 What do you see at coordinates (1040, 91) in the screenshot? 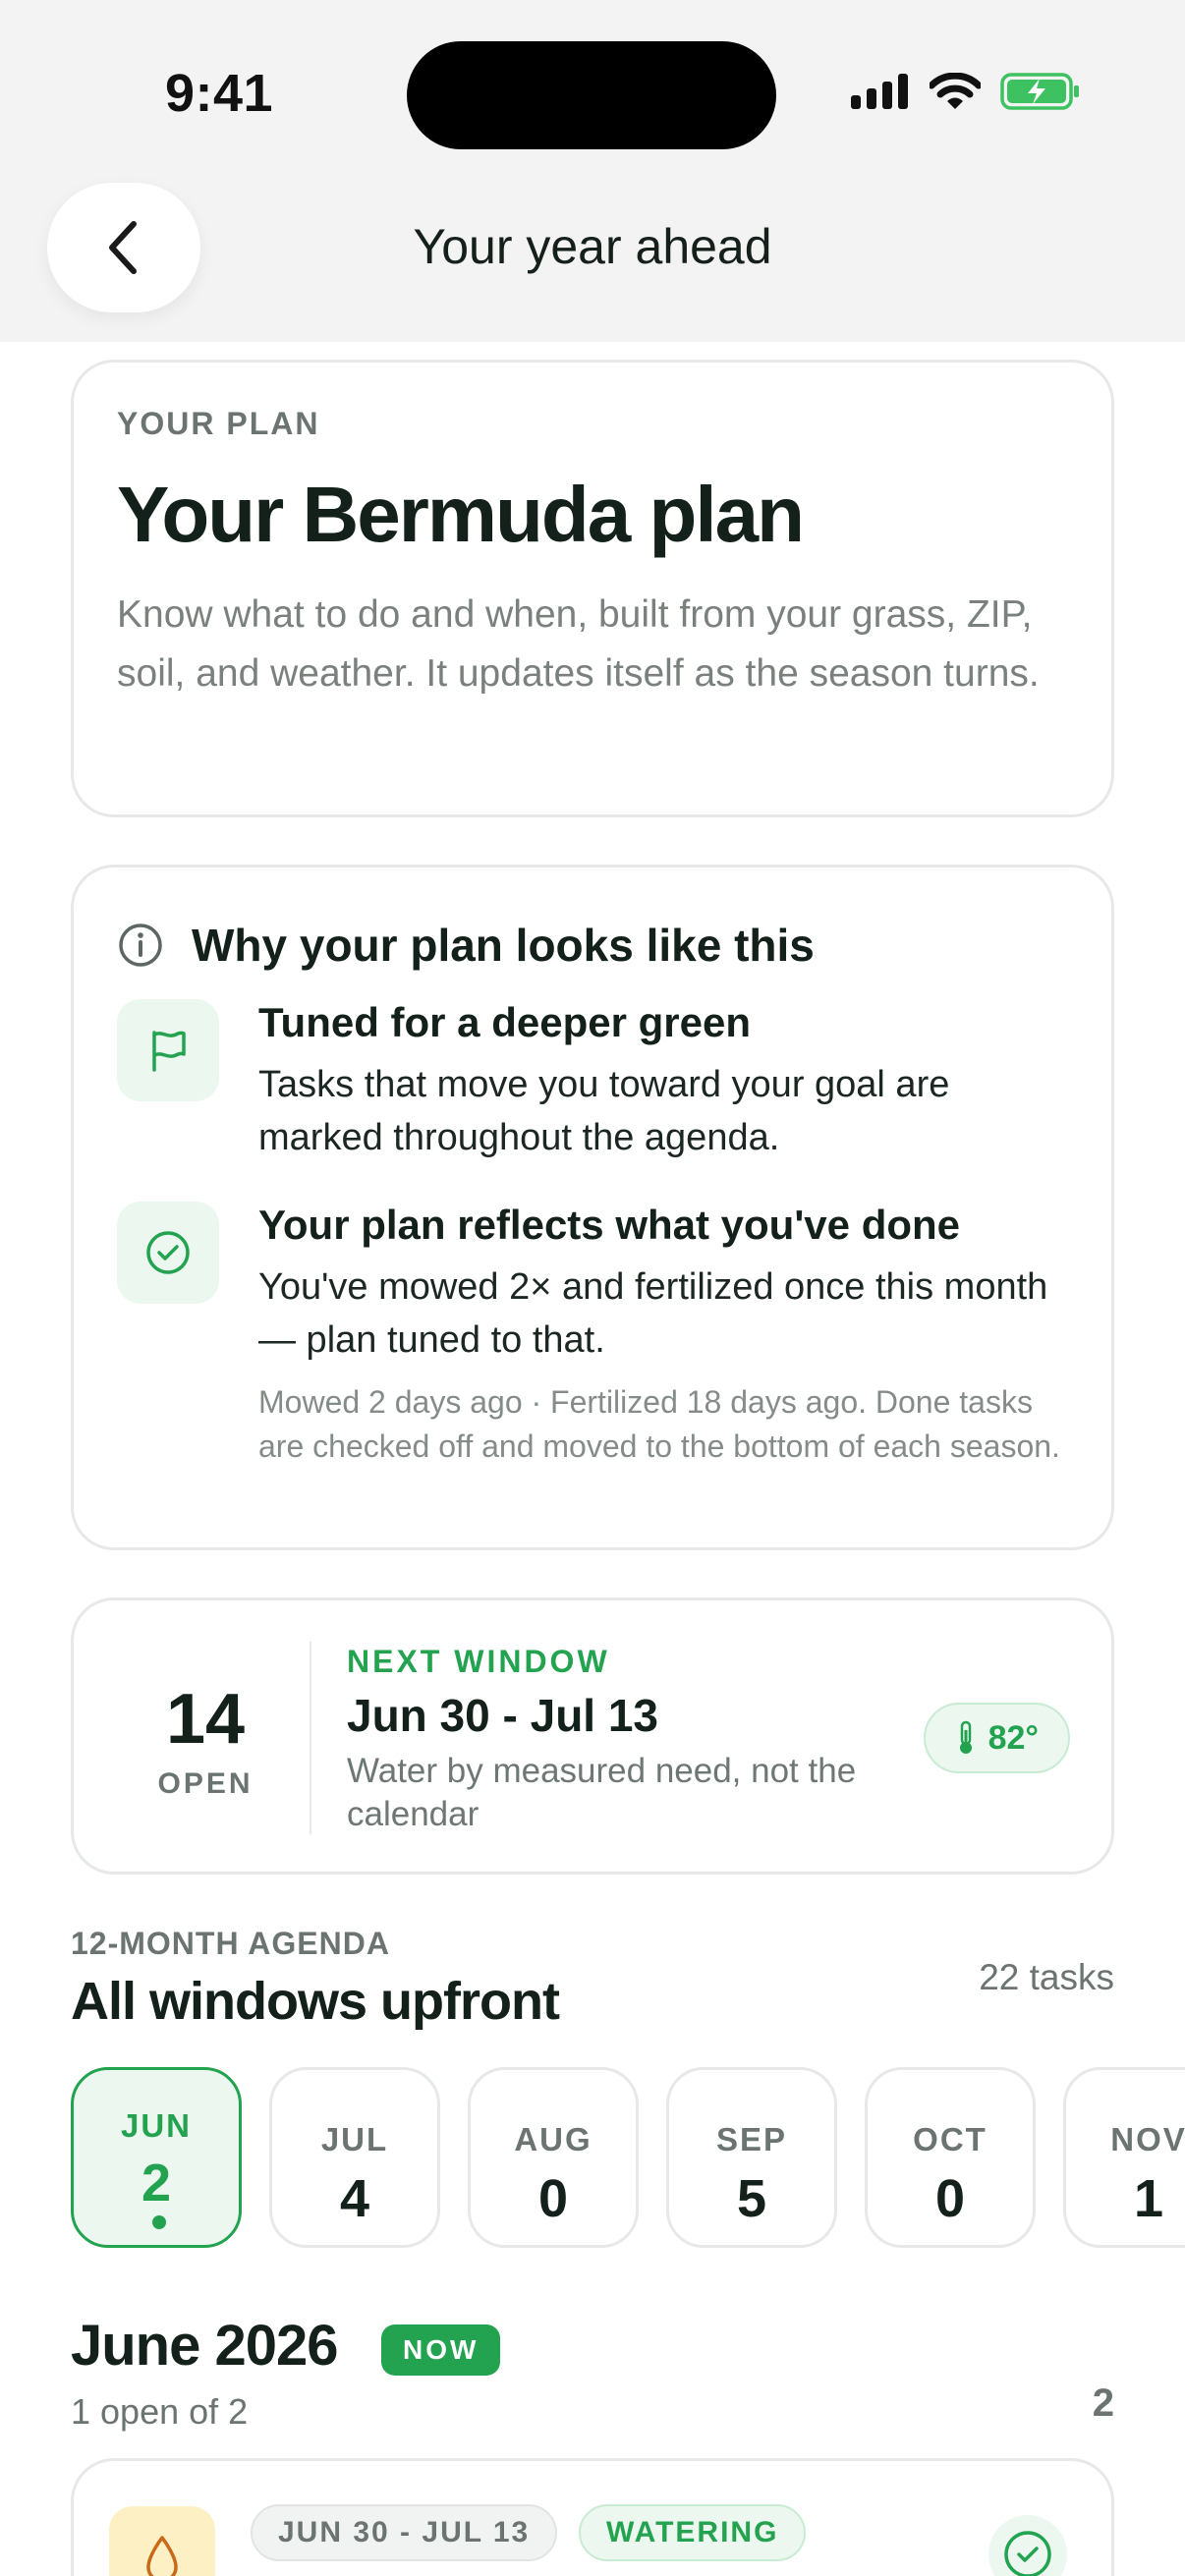
I see `battery-charging-icon` at bounding box center [1040, 91].